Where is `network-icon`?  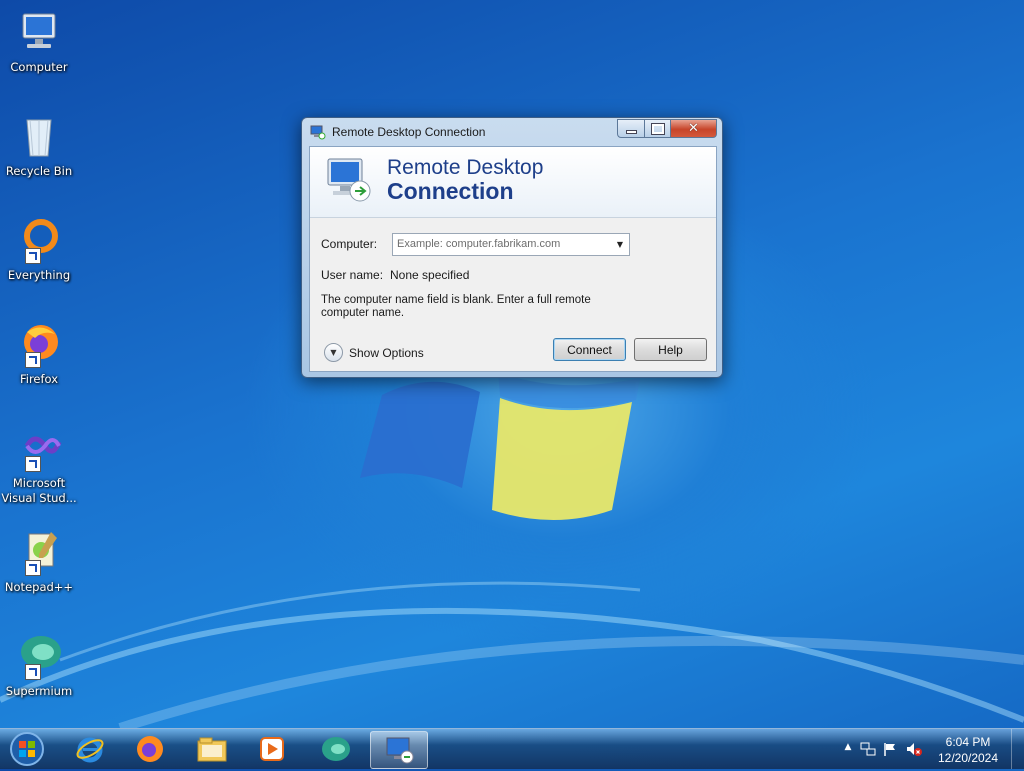 network-icon is located at coordinates (868, 749).